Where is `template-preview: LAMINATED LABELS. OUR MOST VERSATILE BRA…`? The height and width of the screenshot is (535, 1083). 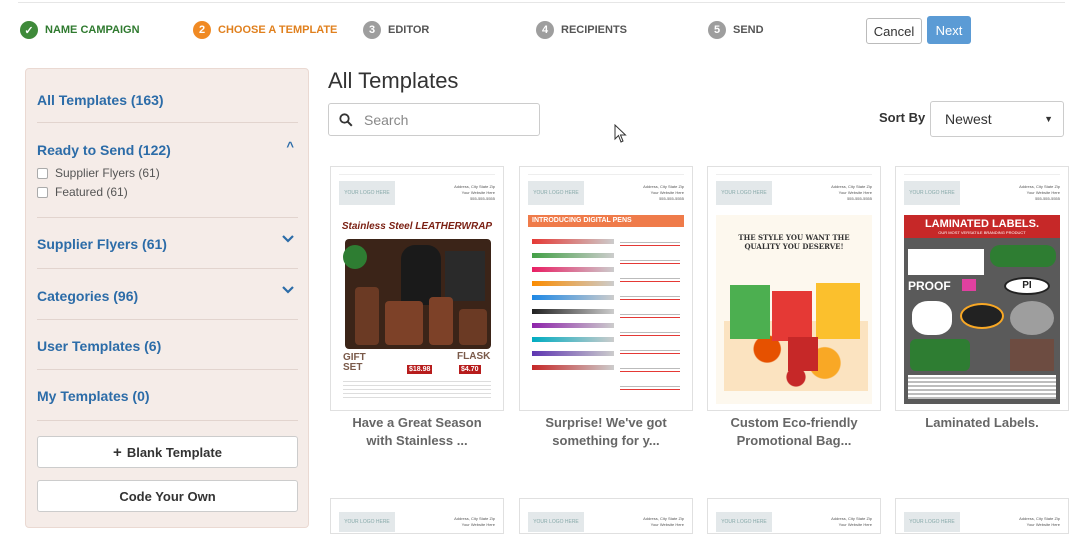 template-preview: LAMINATED LABELS. OUR MOST VERSATILE BRA… is located at coordinates (982, 309).